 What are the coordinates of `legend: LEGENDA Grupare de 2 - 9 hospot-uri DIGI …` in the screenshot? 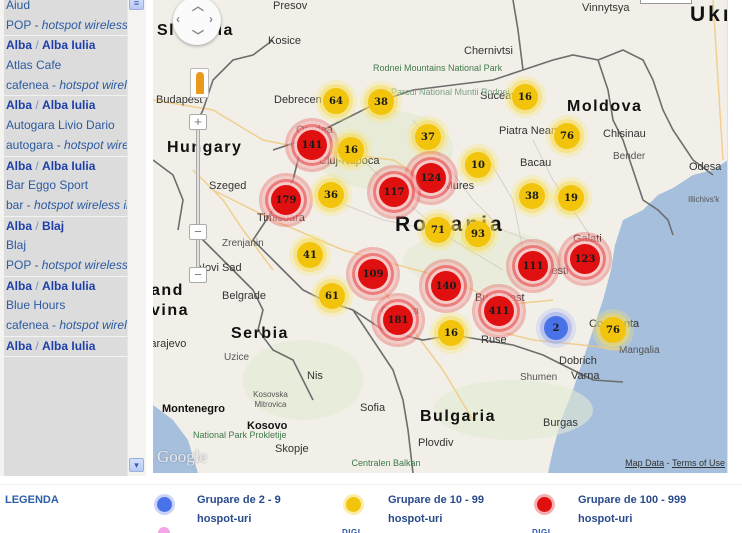 It's located at (371, 508).